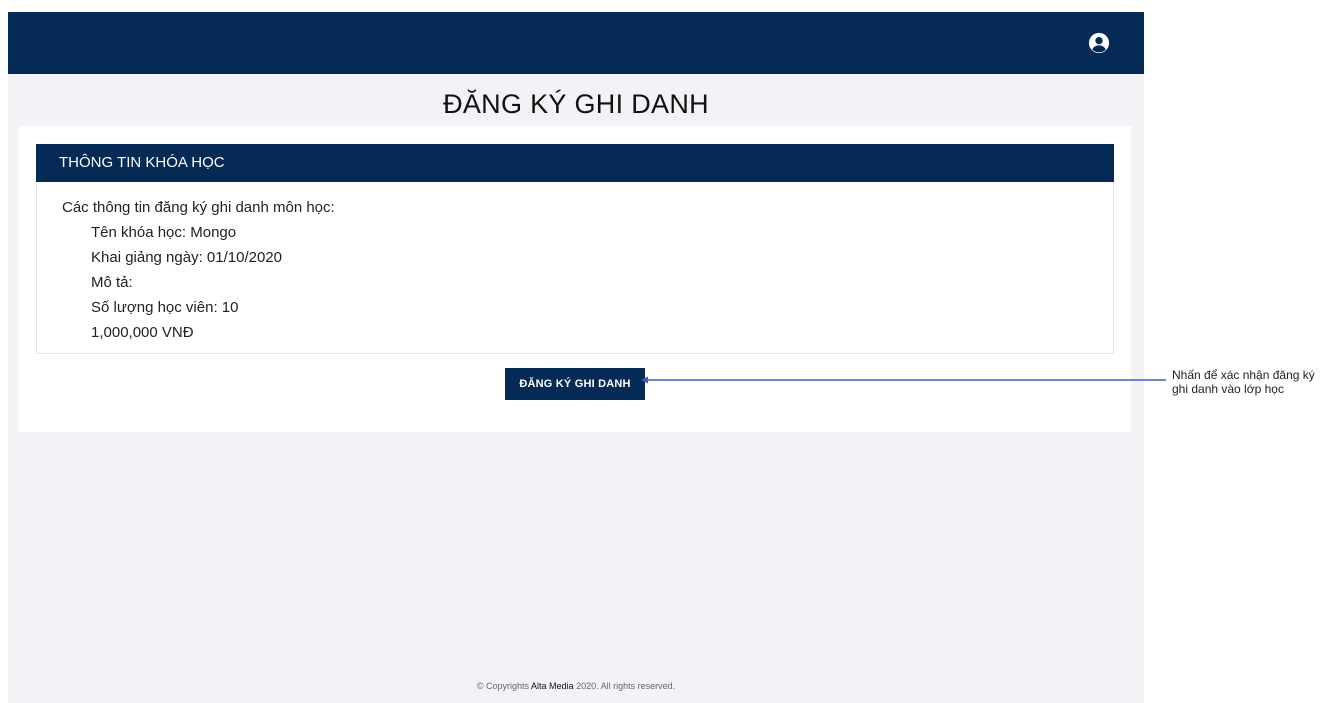 The height and width of the screenshot is (703, 1325). I want to click on page-title: ĐĂNG KÝ GHI DANH, so click(576, 104).